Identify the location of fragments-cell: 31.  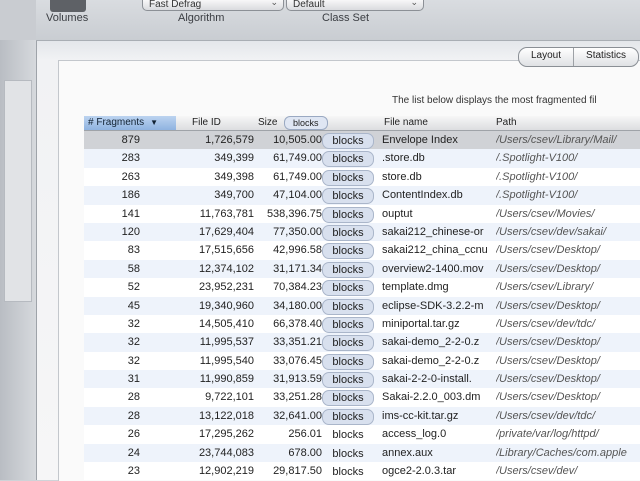
(133, 379).